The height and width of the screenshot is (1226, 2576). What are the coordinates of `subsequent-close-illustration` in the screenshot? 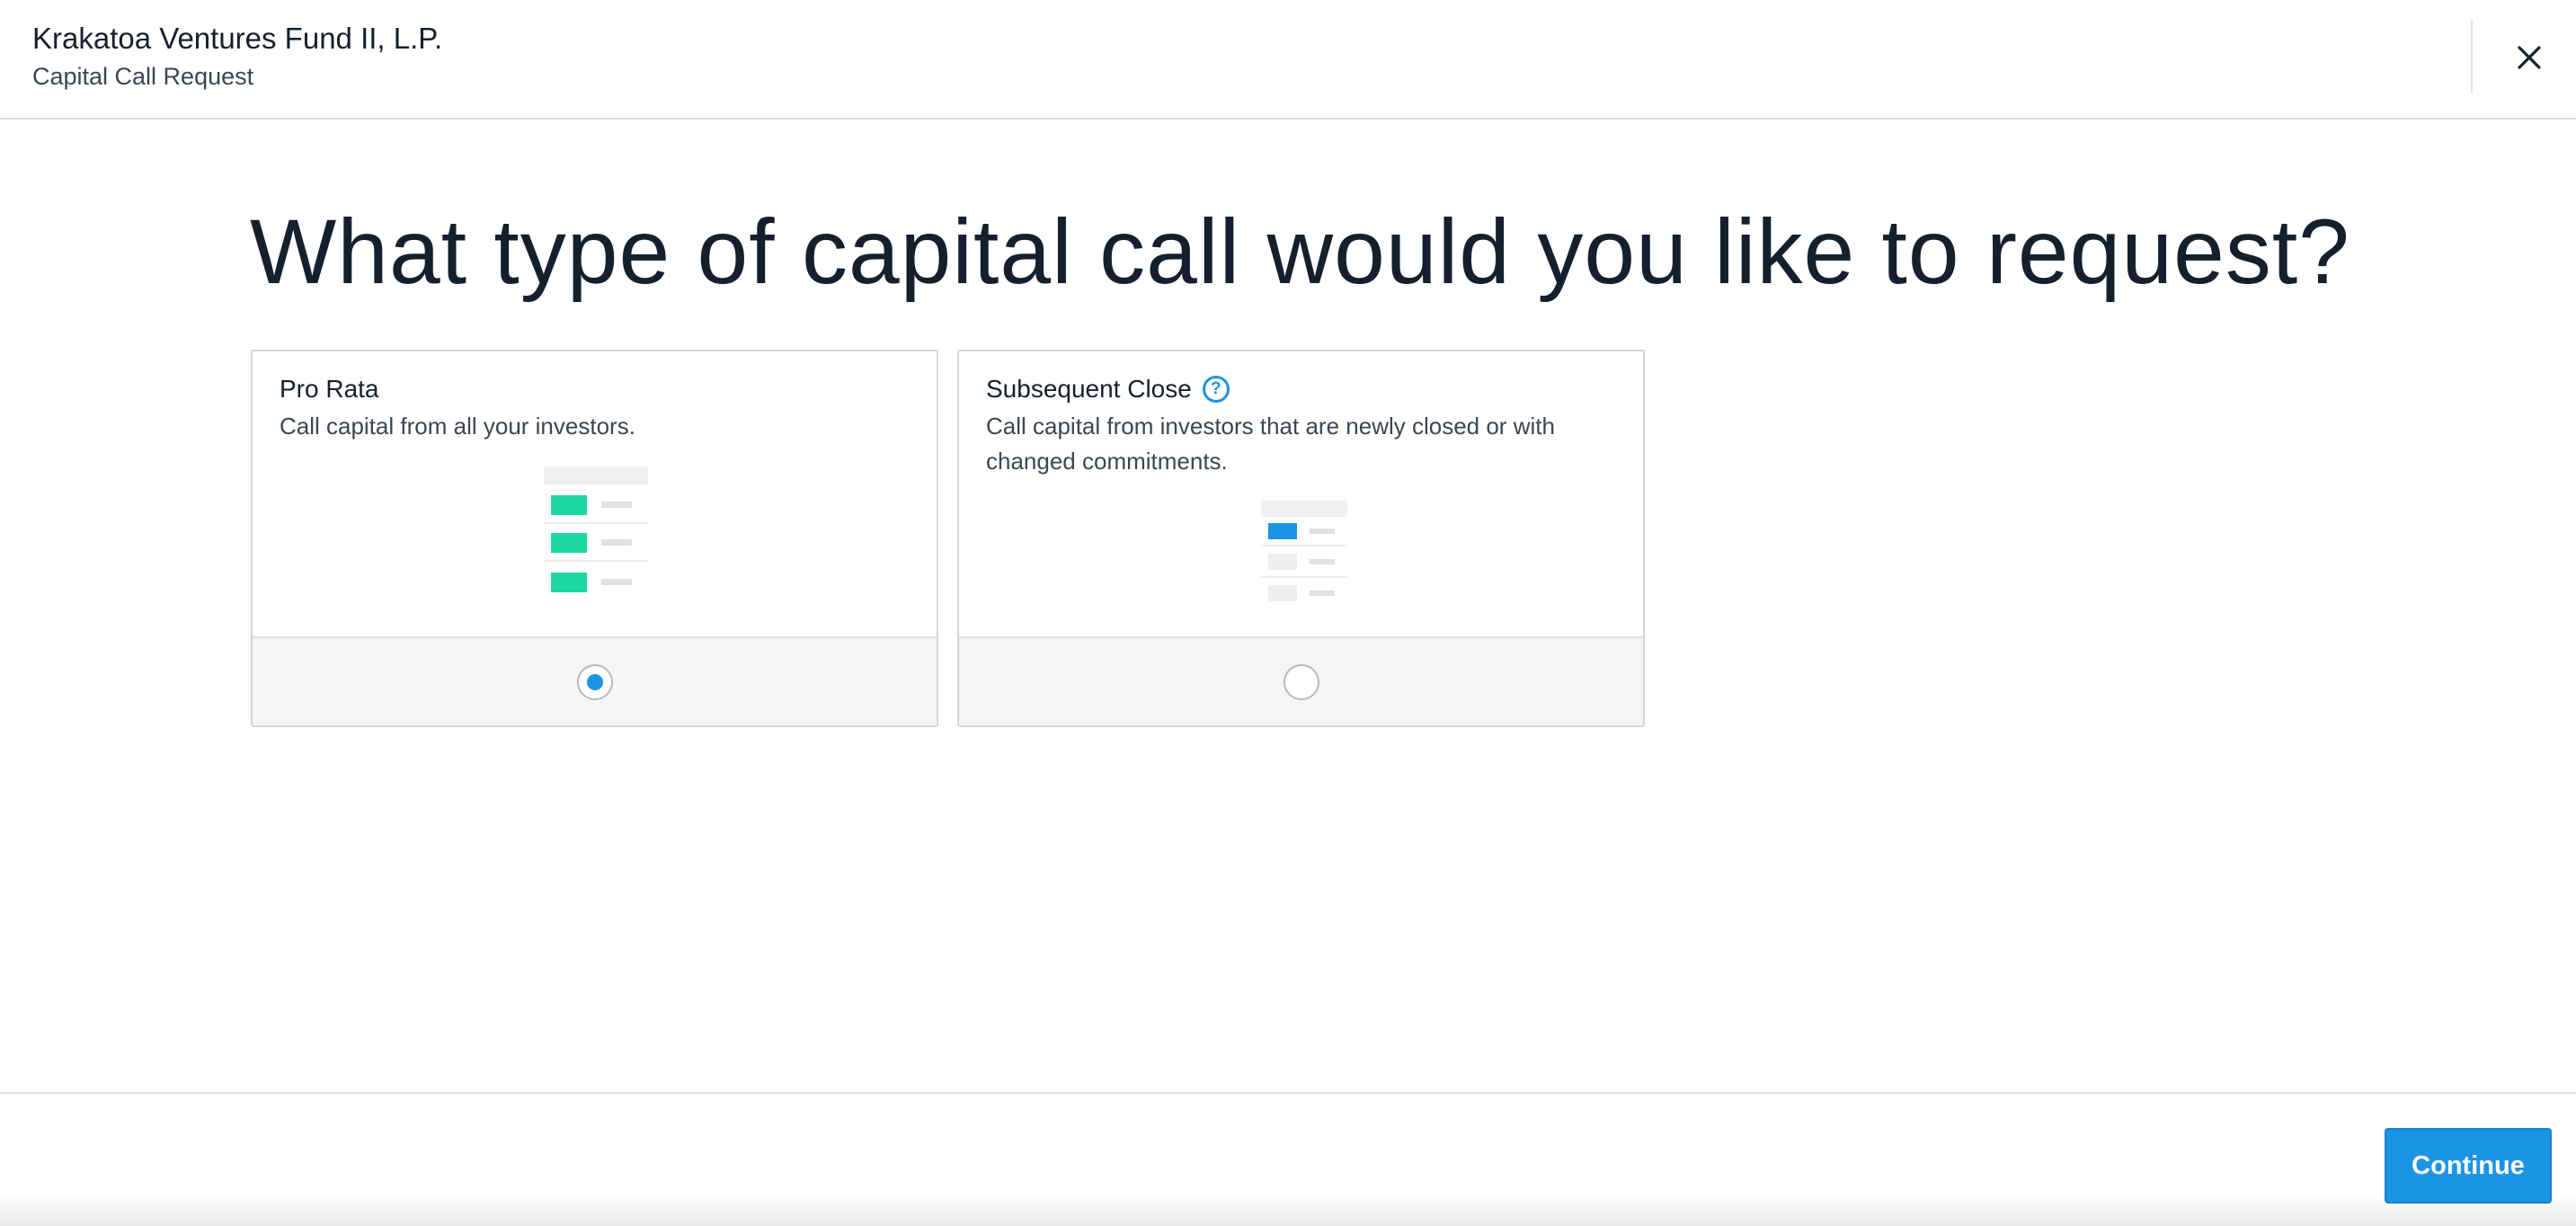 It's located at (1304, 551).